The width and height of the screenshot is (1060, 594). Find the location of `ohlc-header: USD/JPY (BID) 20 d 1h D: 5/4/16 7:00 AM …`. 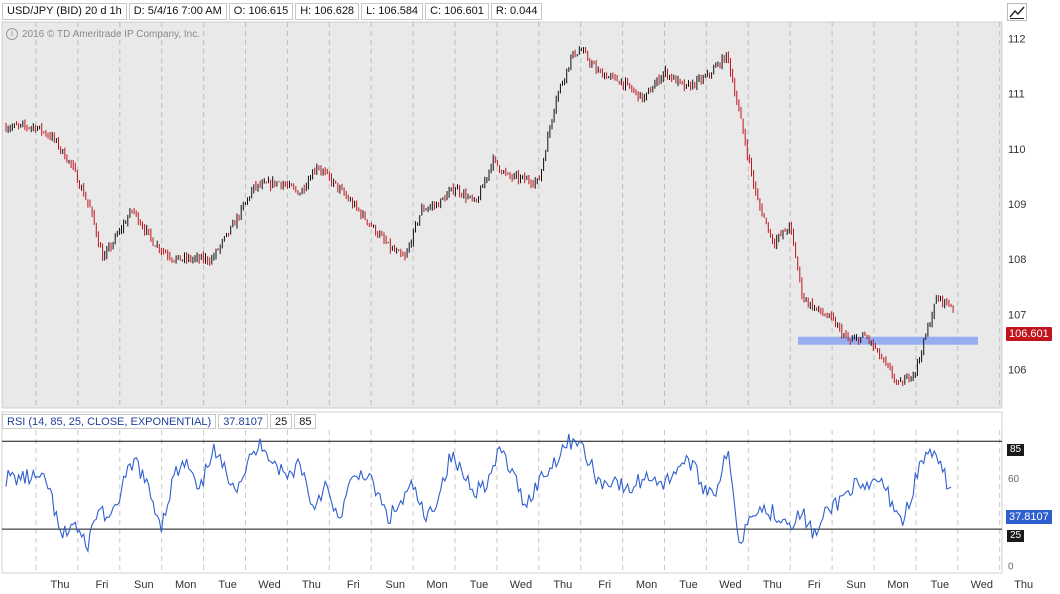

ohlc-header: USD/JPY (BID) 20 d 1h D: 5/4/16 7:00 AM … is located at coordinates (273, 11).